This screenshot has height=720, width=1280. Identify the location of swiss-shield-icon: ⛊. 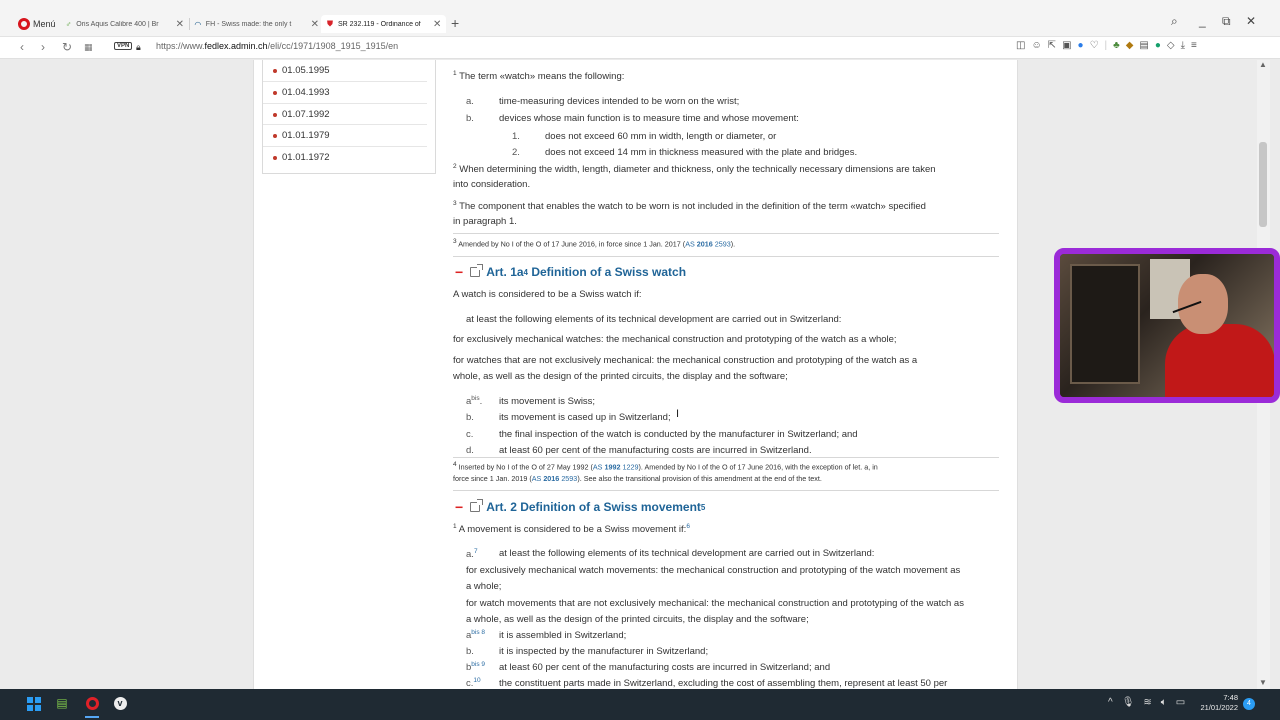
(330, 23).